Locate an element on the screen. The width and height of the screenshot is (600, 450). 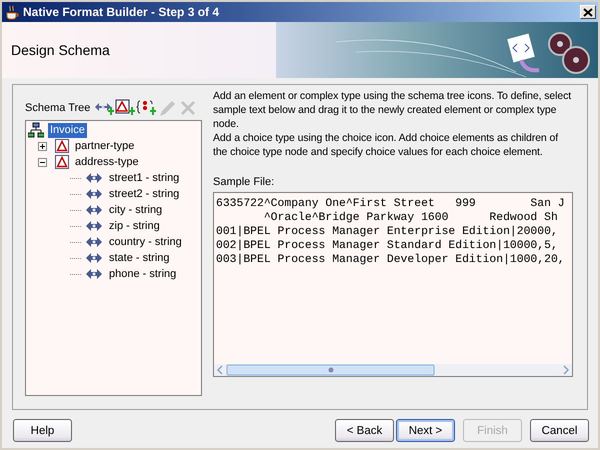
pencil-icon is located at coordinates (167, 107).